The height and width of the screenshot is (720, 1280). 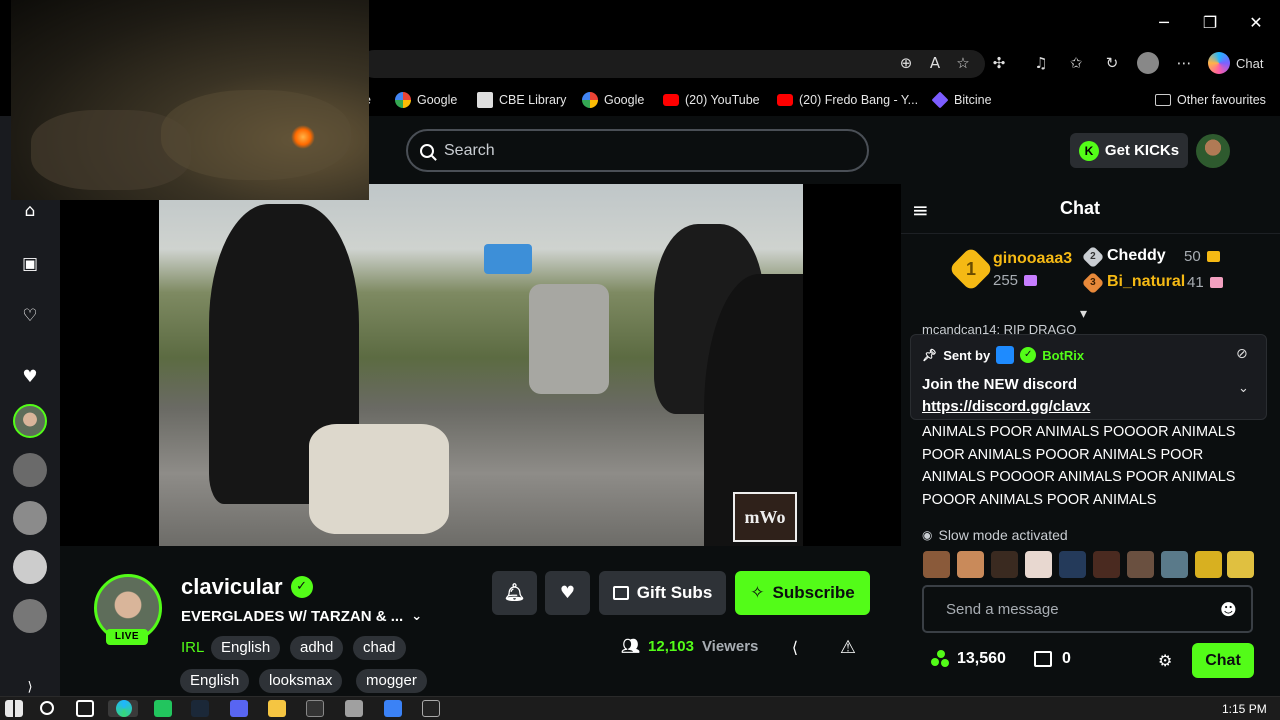 I want to click on channel-points: 13,560, so click(x=968, y=659).